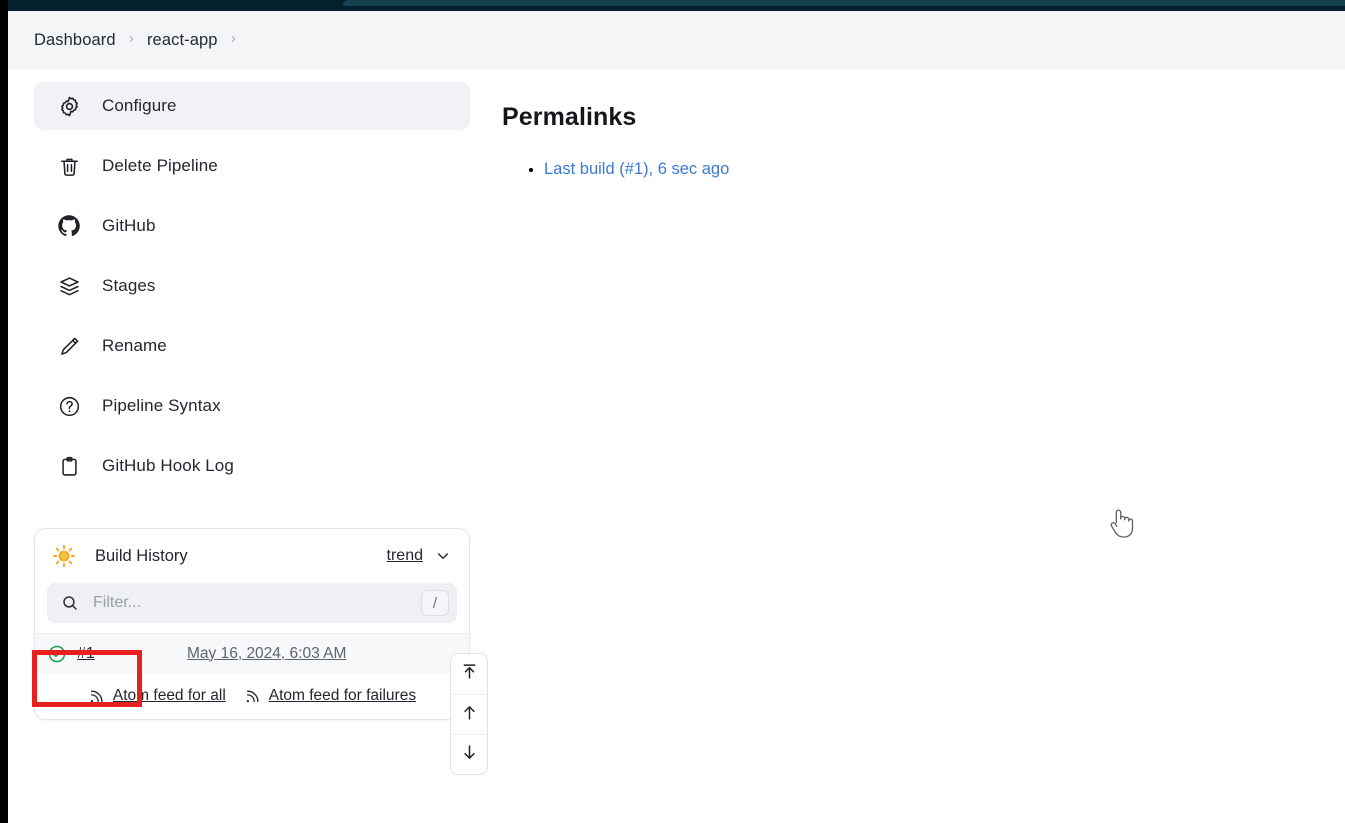  What do you see at coordinates (69, 286) in the screenshot?
I see `layers-icon` at bounding box center [69, 286].